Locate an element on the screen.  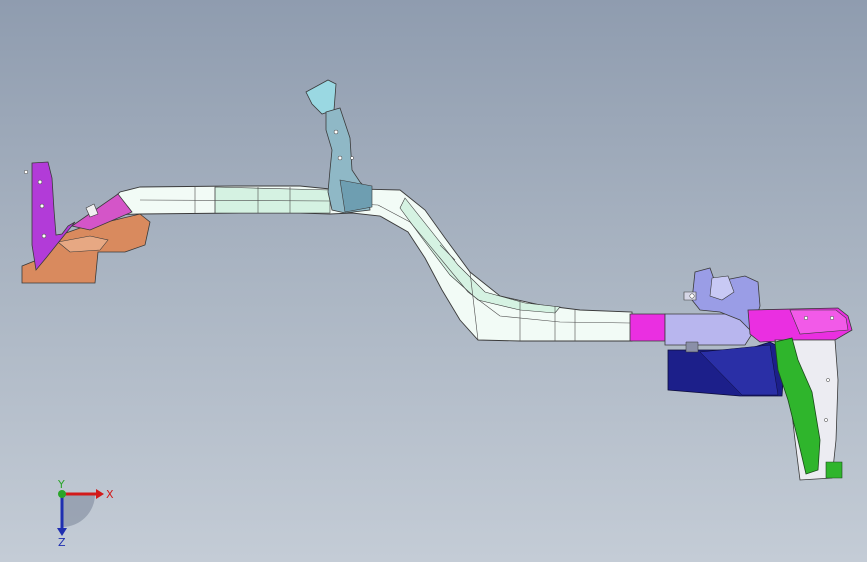
triad-shadow is located at coordinates (78, 510).